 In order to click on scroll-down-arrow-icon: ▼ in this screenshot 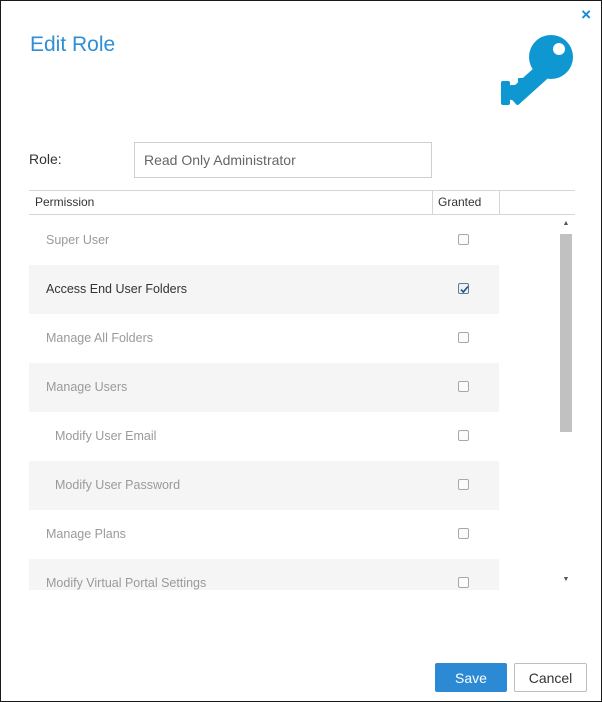, I will do `click(566, 580)`.